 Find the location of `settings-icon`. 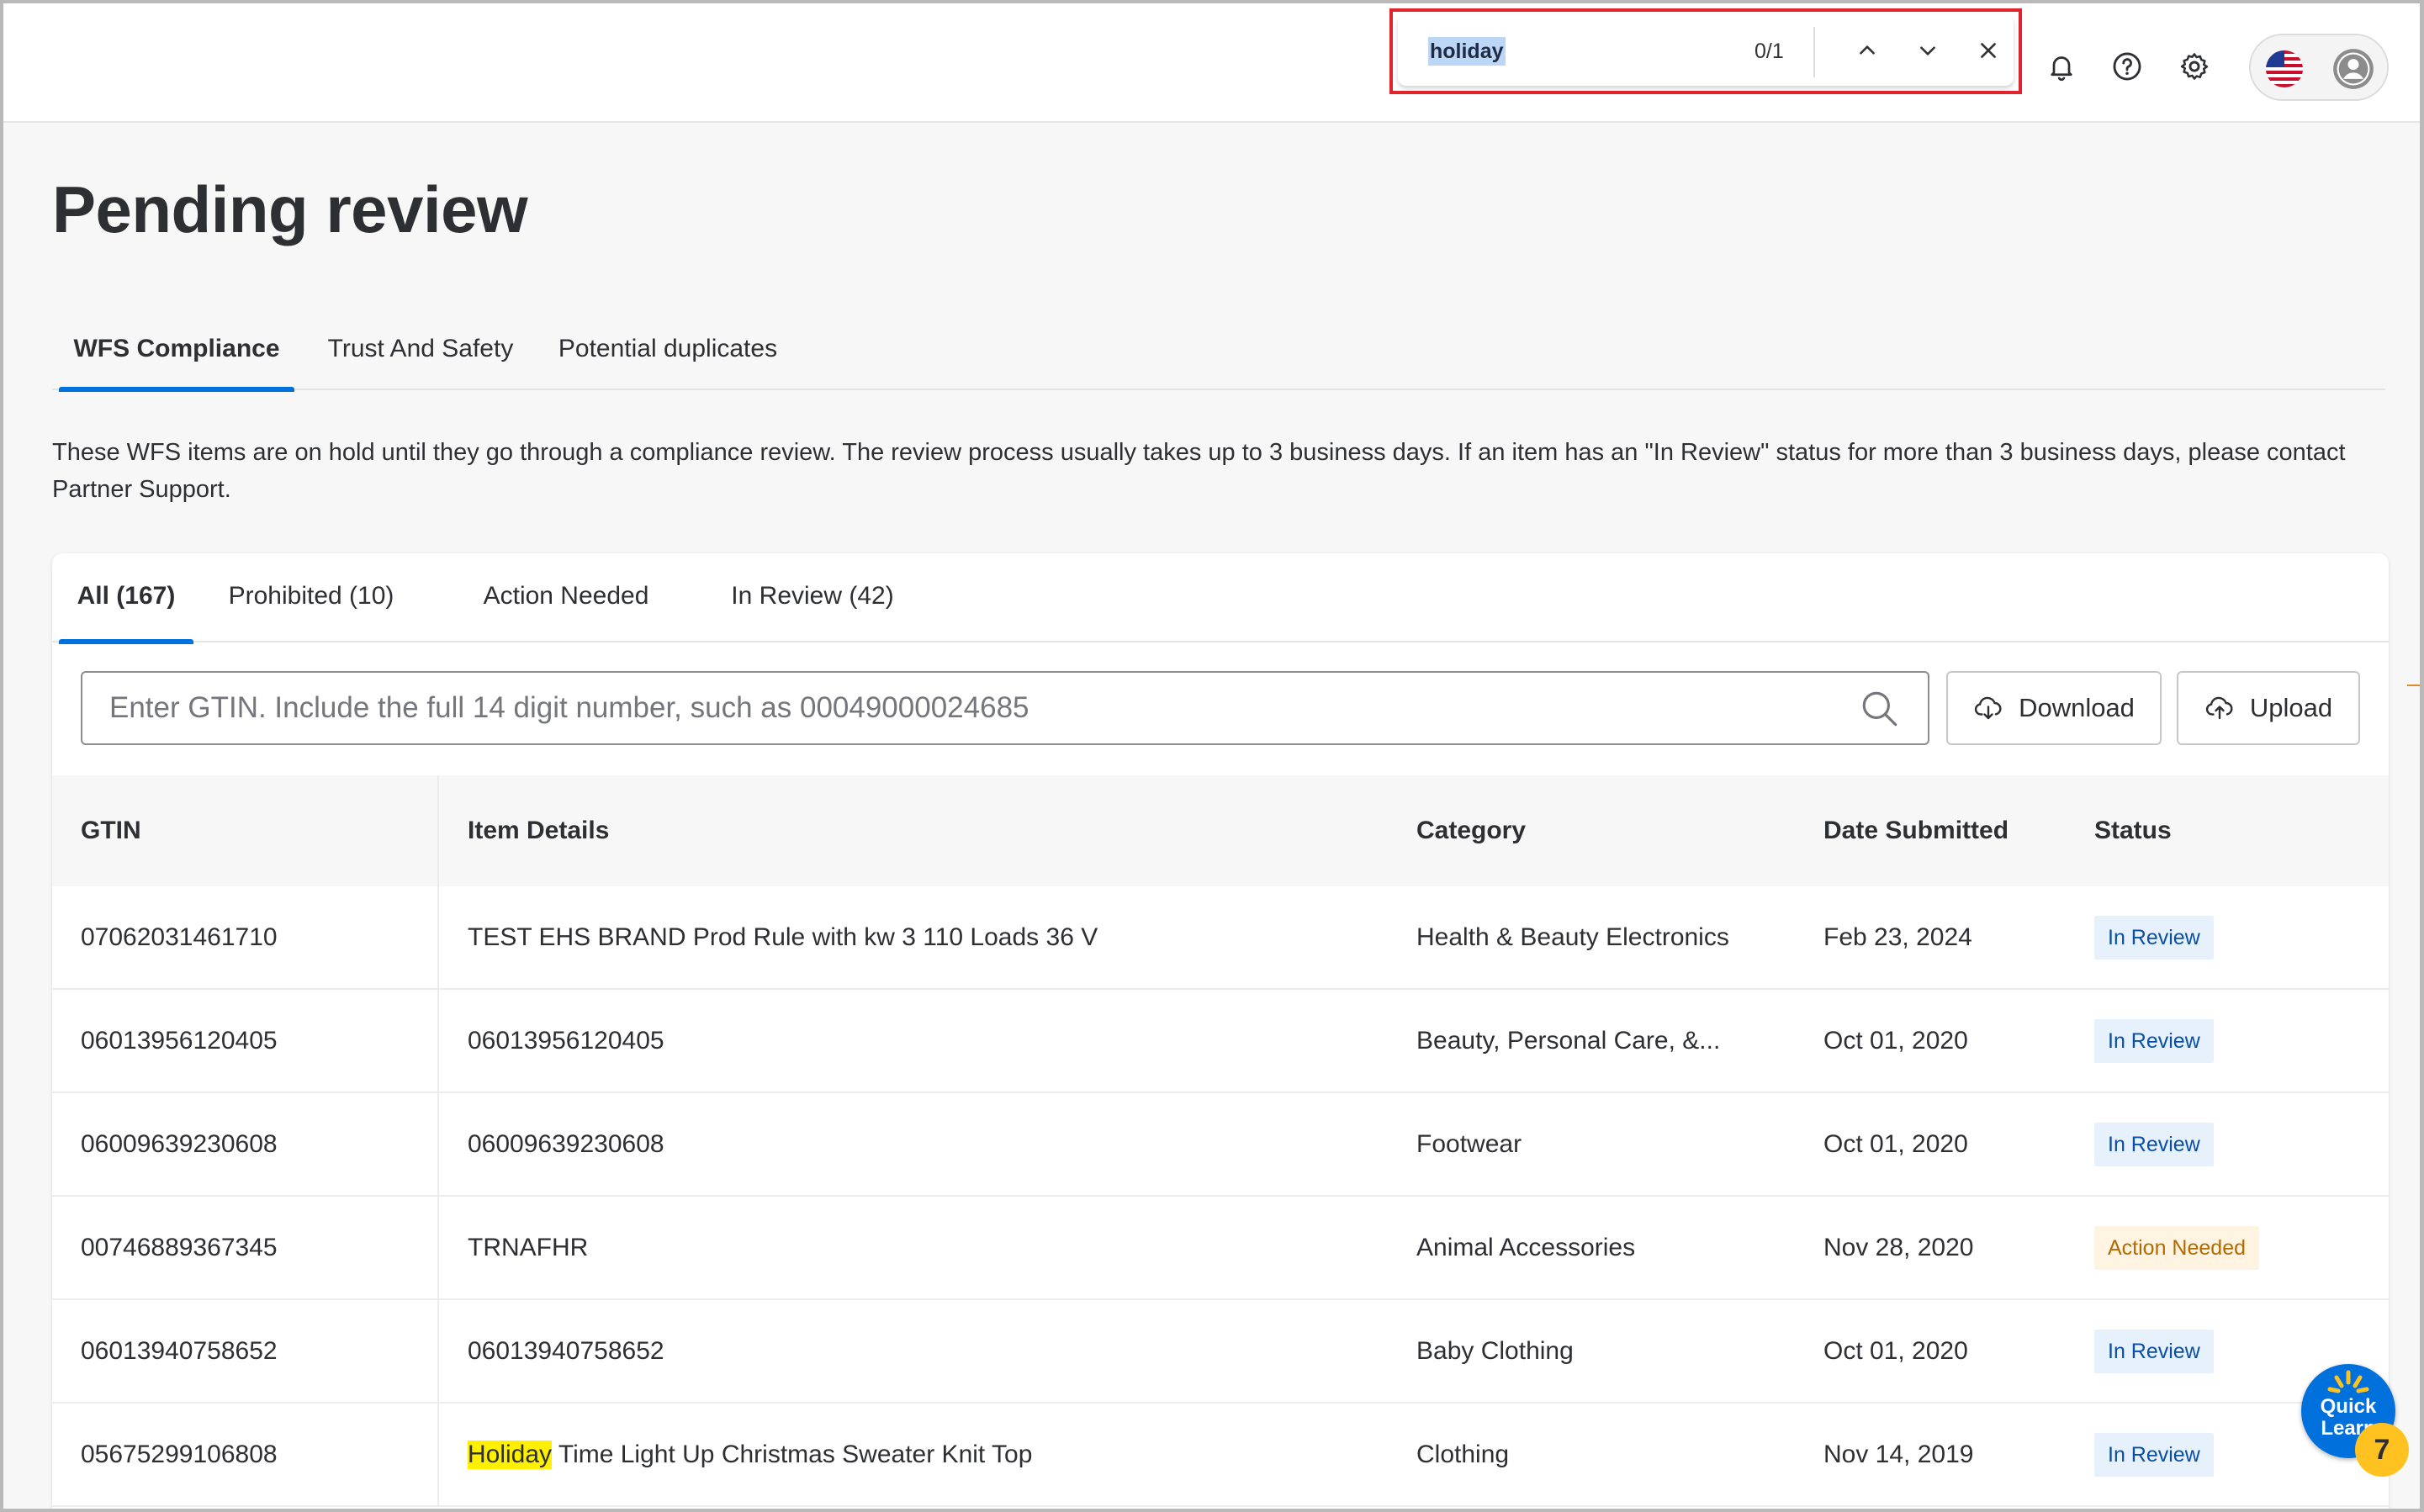

settings-icon is located at coordinates (2194, 66).